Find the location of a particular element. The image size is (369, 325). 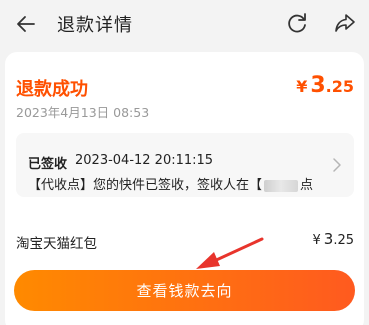

chevron-right-icon is located at coordinates (337, 165).